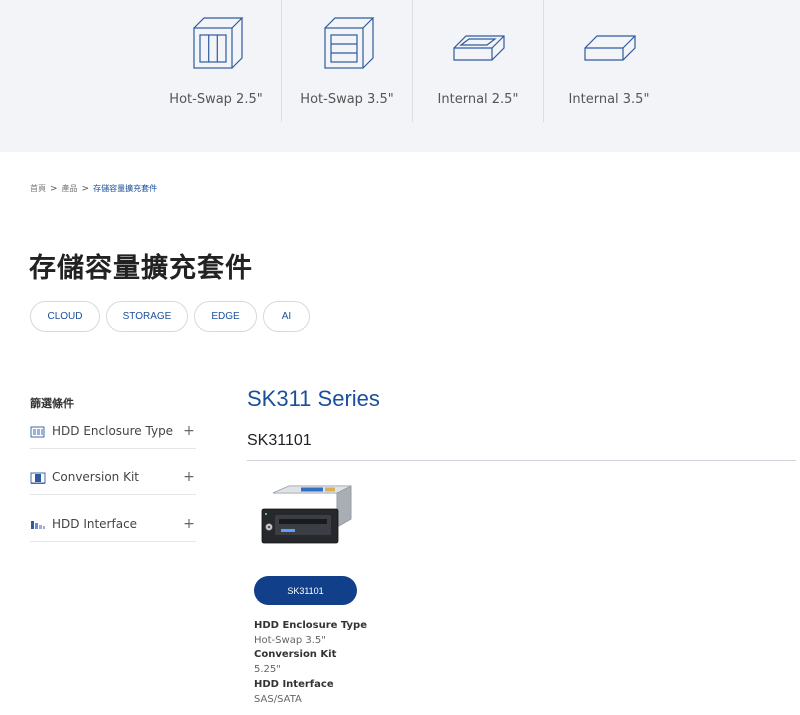 This screenshot has width=800, height=715. Describe the element at coordinates (267, 670) in the screenshot. I see `spec-value: 5.25"` at that location.